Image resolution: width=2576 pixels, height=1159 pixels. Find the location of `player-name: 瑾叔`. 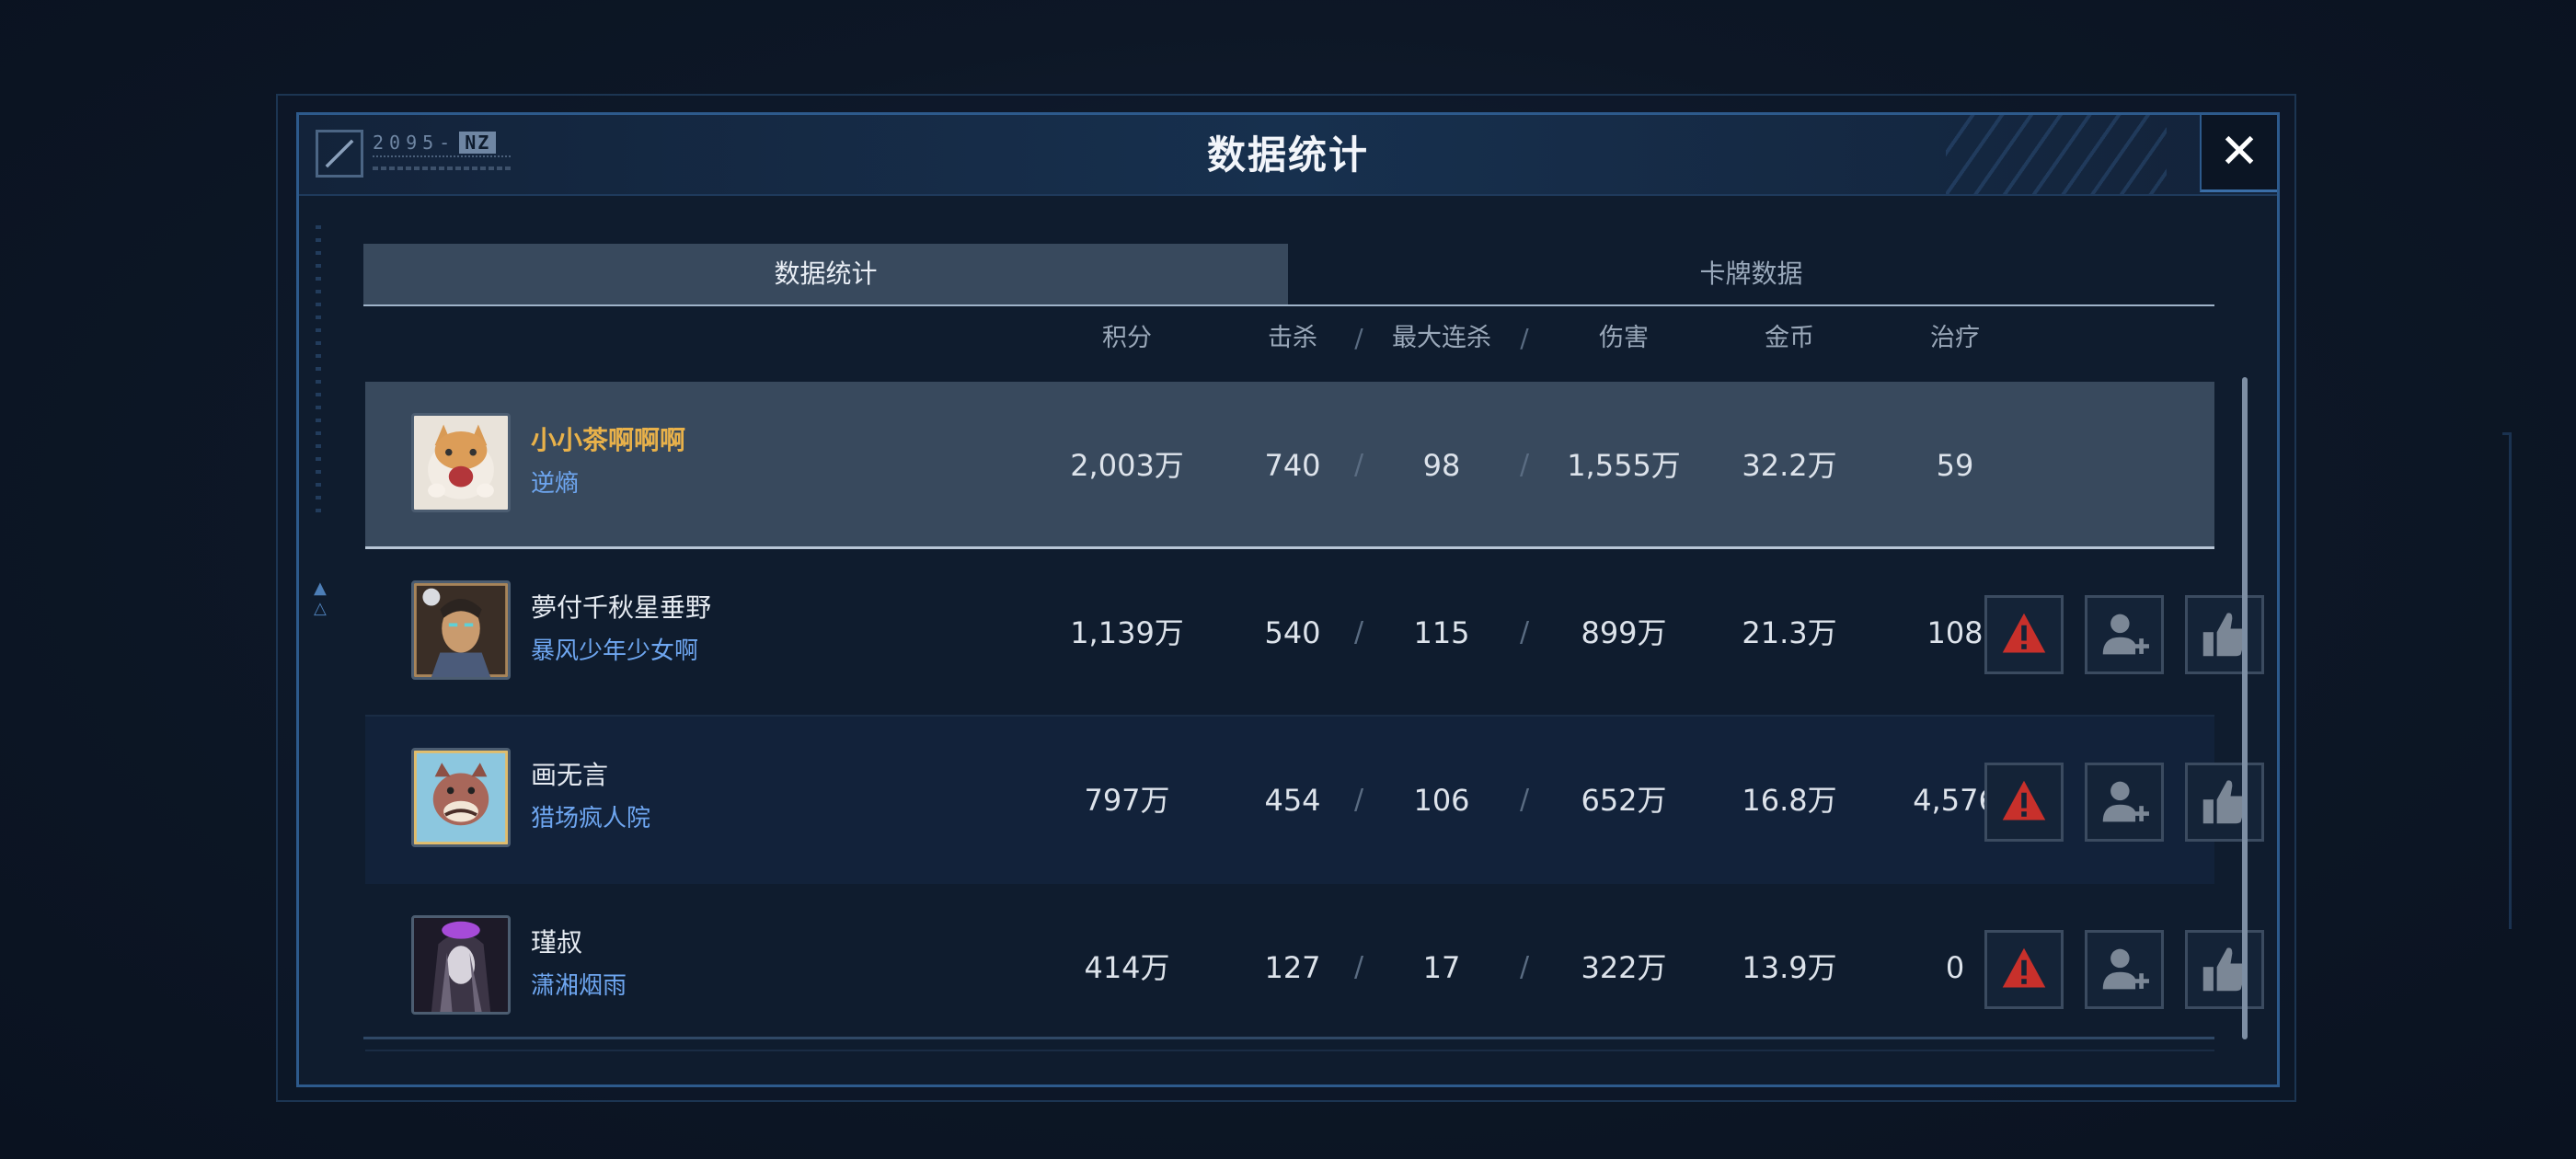

player-name: 瑾叔 is located at coordinates (557, 942).